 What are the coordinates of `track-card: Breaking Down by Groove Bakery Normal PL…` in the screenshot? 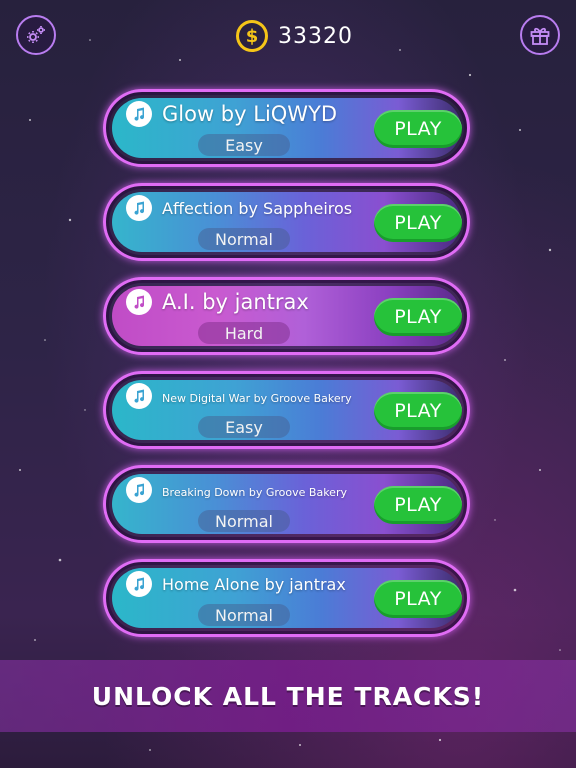 It's located at (286, 504).